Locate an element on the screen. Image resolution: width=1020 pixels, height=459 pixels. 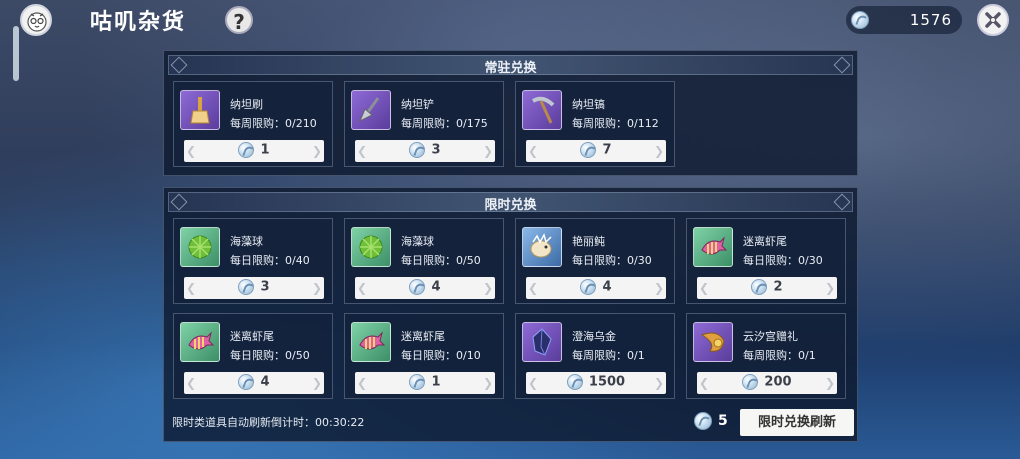
currency-amount: 1576 is located at coordinates (930, 20).